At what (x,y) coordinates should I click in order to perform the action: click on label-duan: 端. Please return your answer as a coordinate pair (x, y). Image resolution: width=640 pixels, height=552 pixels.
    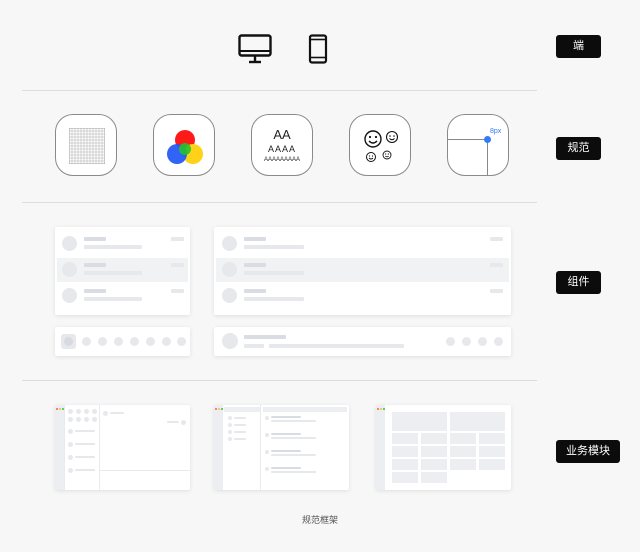
    Looking at the image, I should click on (578, 46).